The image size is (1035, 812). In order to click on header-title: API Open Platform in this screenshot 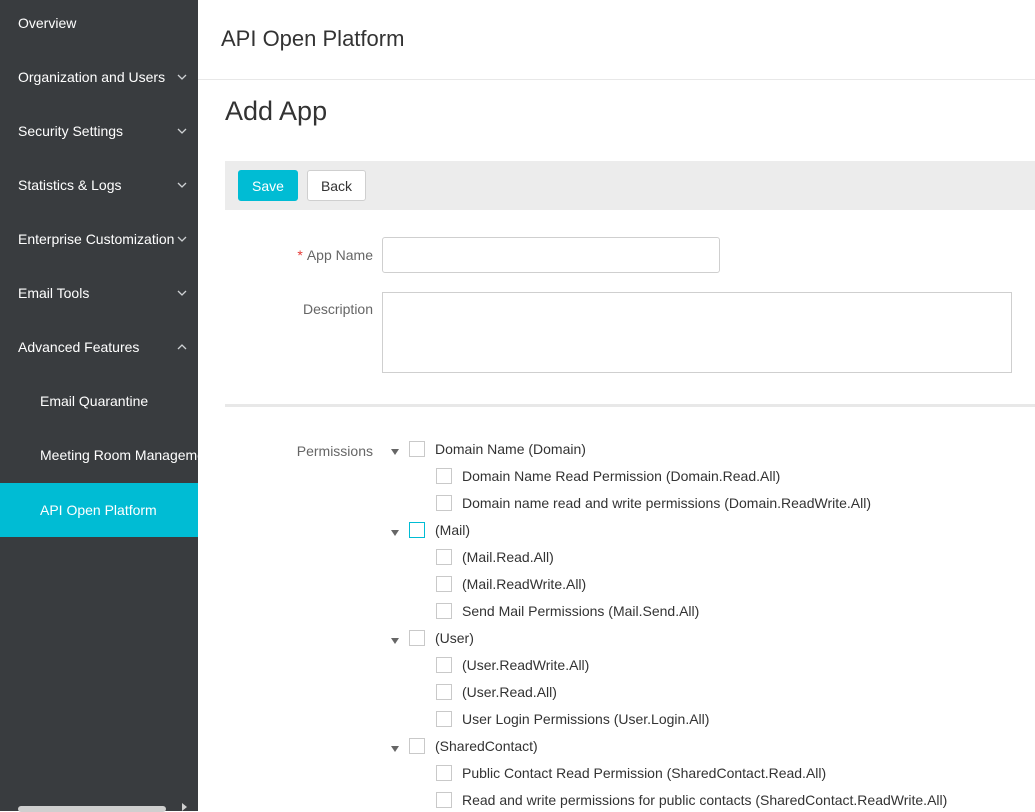, I will do `click(313, 38)`.